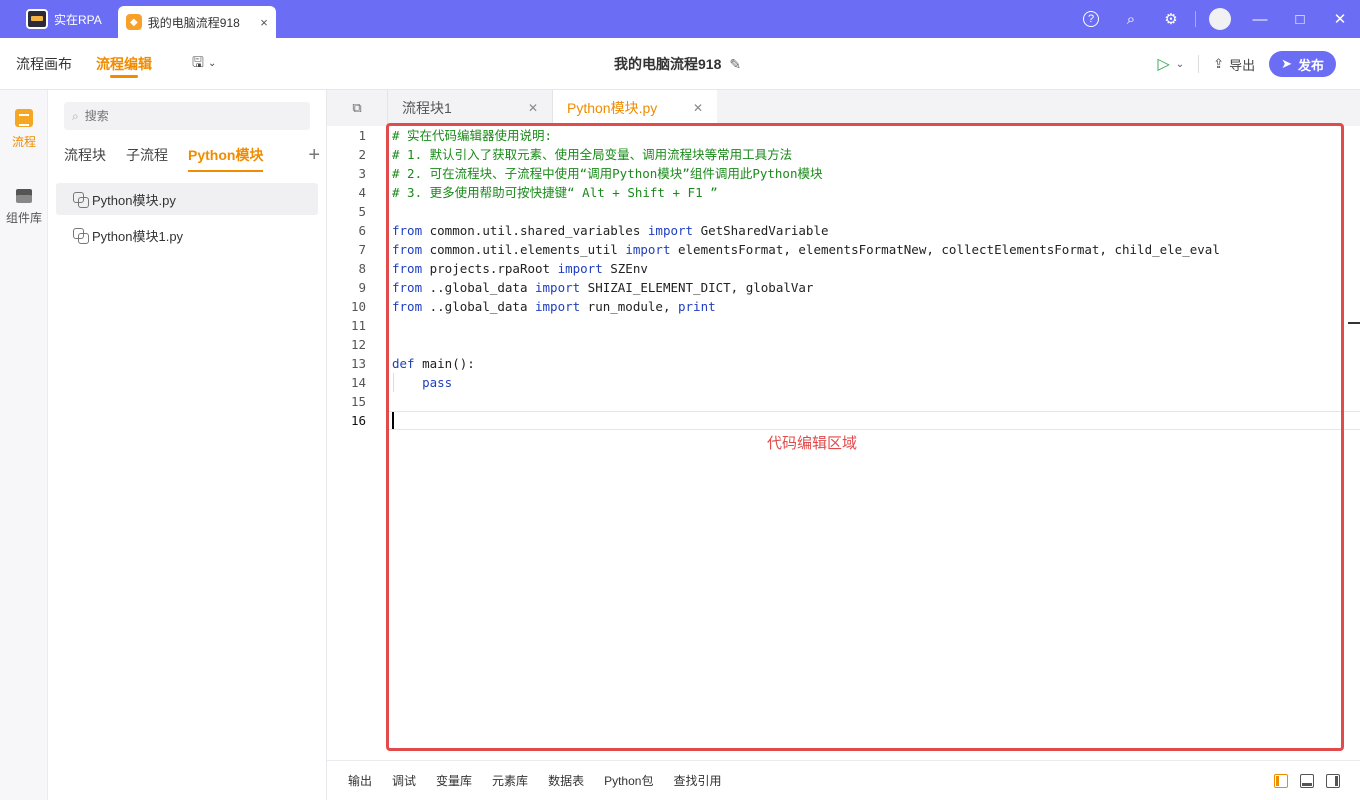  Describe the element at coordinates (24, 445) in the screenshot. I see `left-rail: 流程 组件库` at that location.